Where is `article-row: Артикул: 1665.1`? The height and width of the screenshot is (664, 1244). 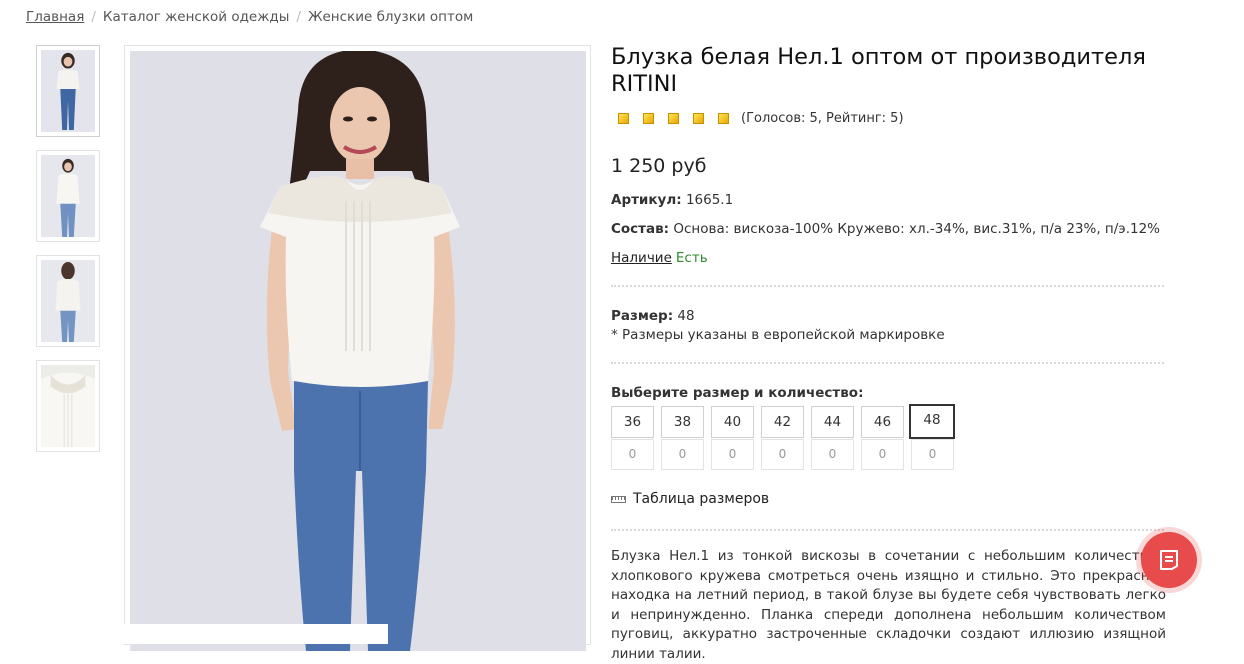 article-row: Артикул: 1665.1 is located at coordinates (672, 200).